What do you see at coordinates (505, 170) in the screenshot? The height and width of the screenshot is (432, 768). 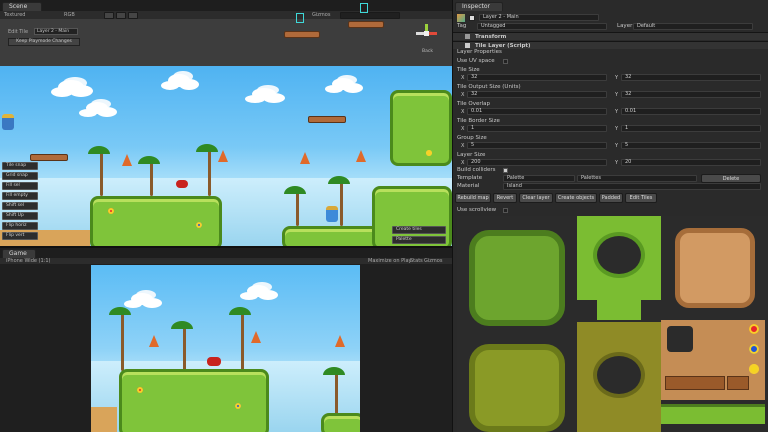 I see `build-colliders-checkbox` at bounding box center [505, 170].